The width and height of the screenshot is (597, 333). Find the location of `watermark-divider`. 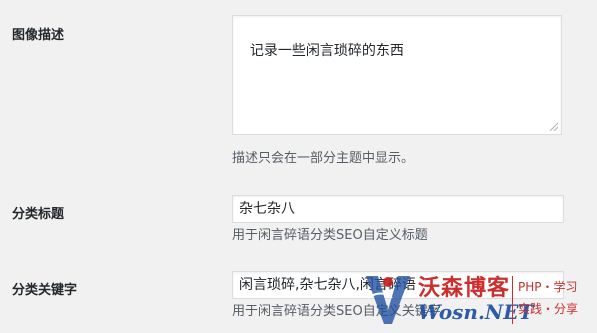

watermark-divider is located at coordinates (512, 300).